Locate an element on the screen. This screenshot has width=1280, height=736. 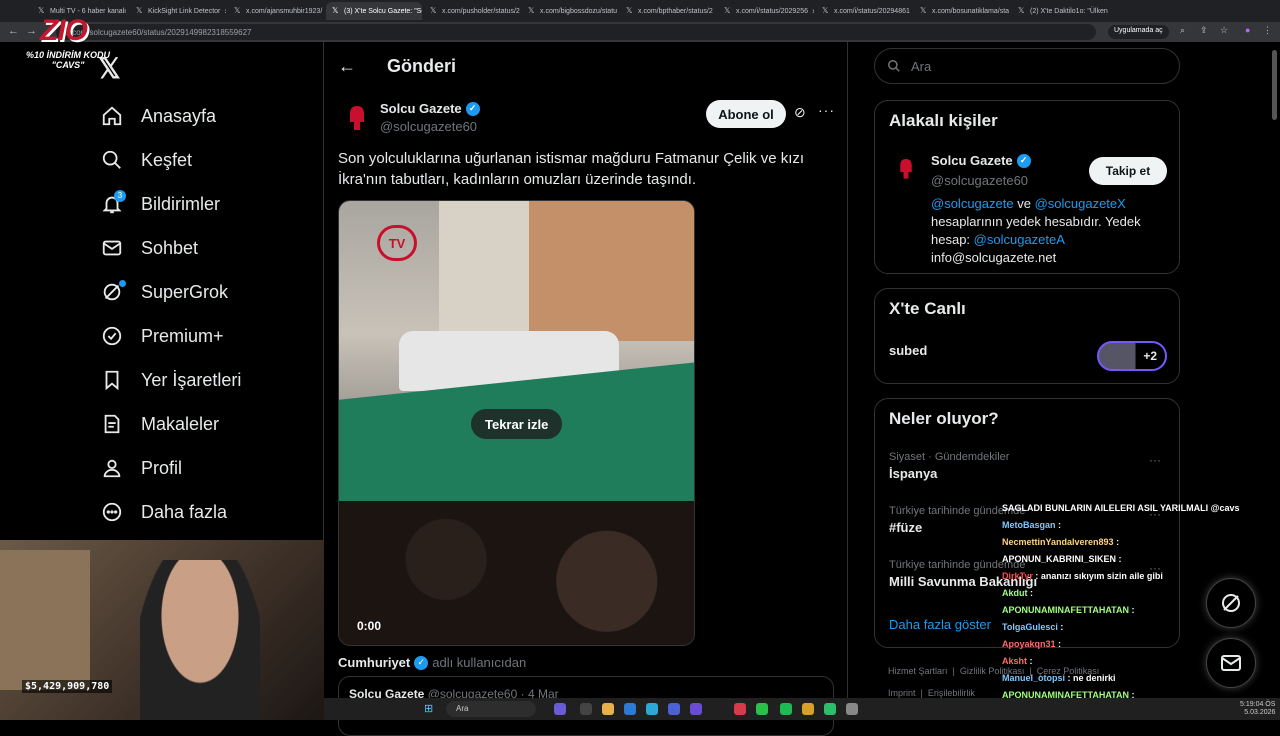
share-icon: ⇪ is located at coordinates (1204, 30).